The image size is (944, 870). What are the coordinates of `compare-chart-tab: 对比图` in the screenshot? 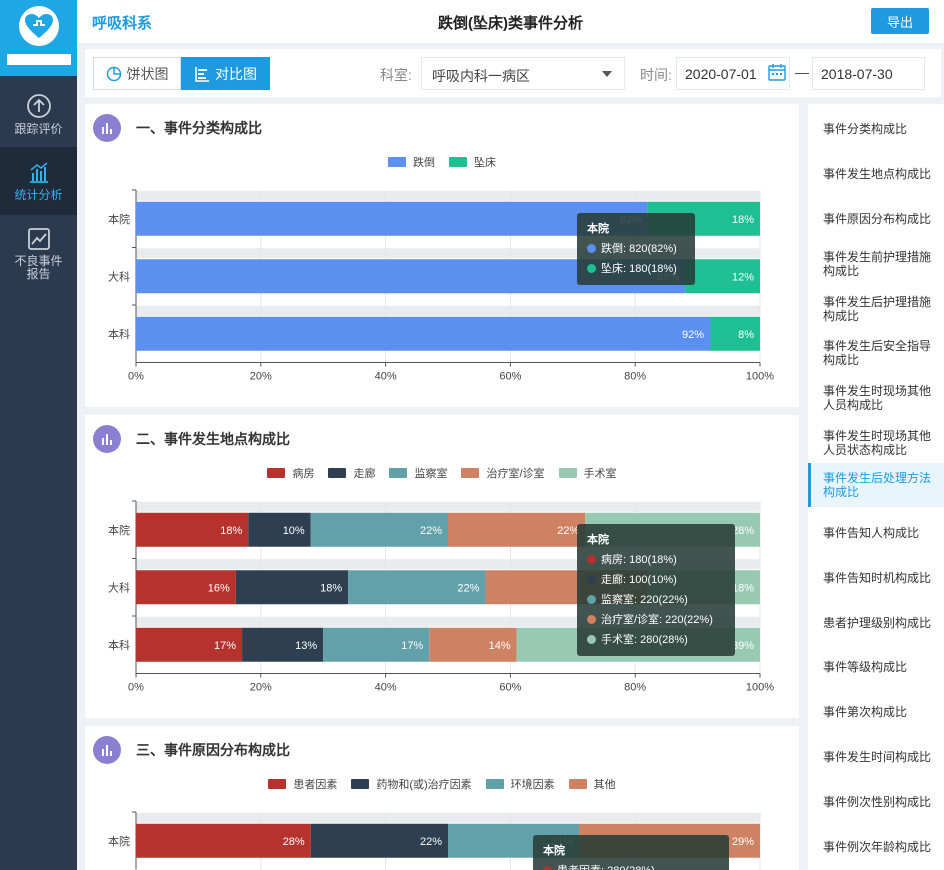 It's located at (225, 73).